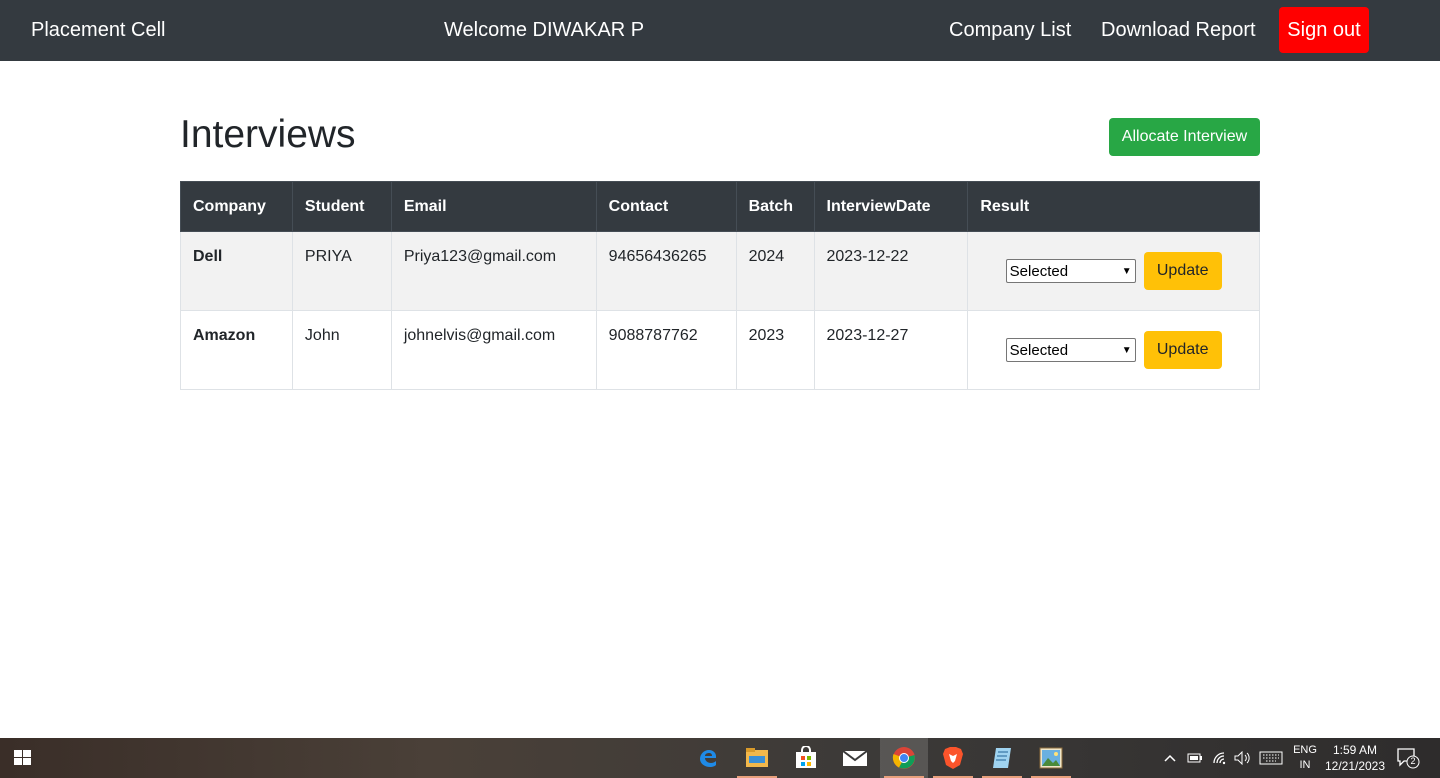  I want to click on cell-email: Priya123@gmail.com, so click(493, 271).